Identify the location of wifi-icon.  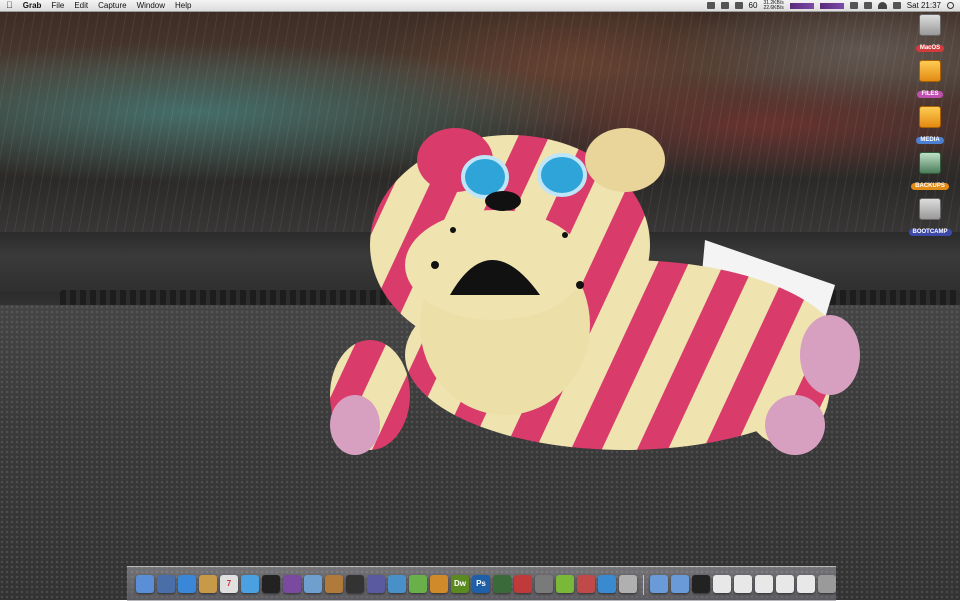
(882, 5).